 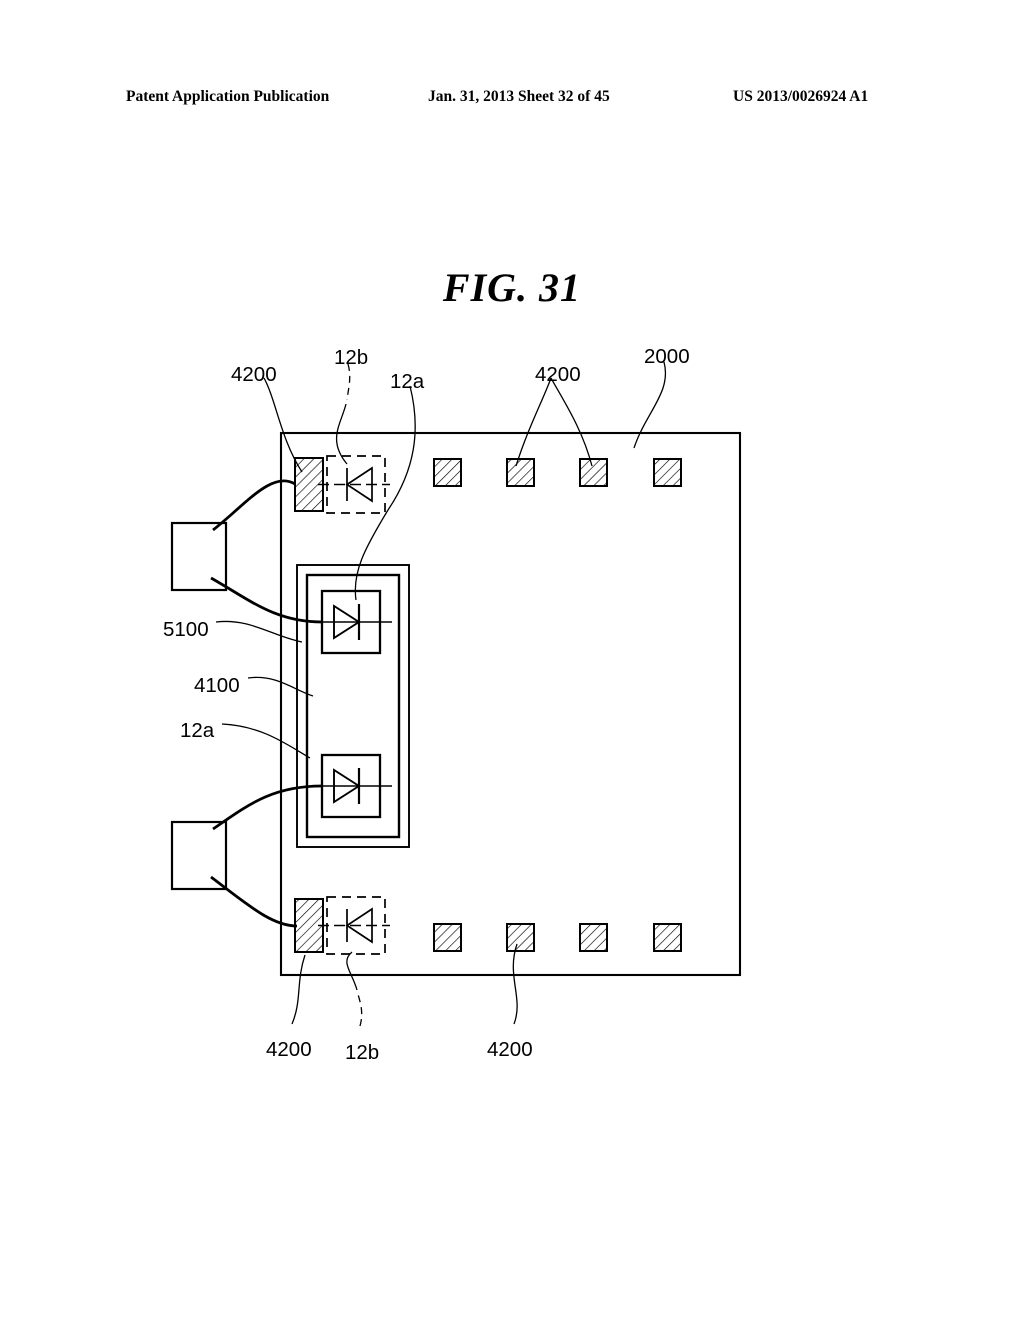 What do you see at coordinates (667, 356) in the screenshot?
I see `label-2000-top: 2000` at bounding box center [667, 356].